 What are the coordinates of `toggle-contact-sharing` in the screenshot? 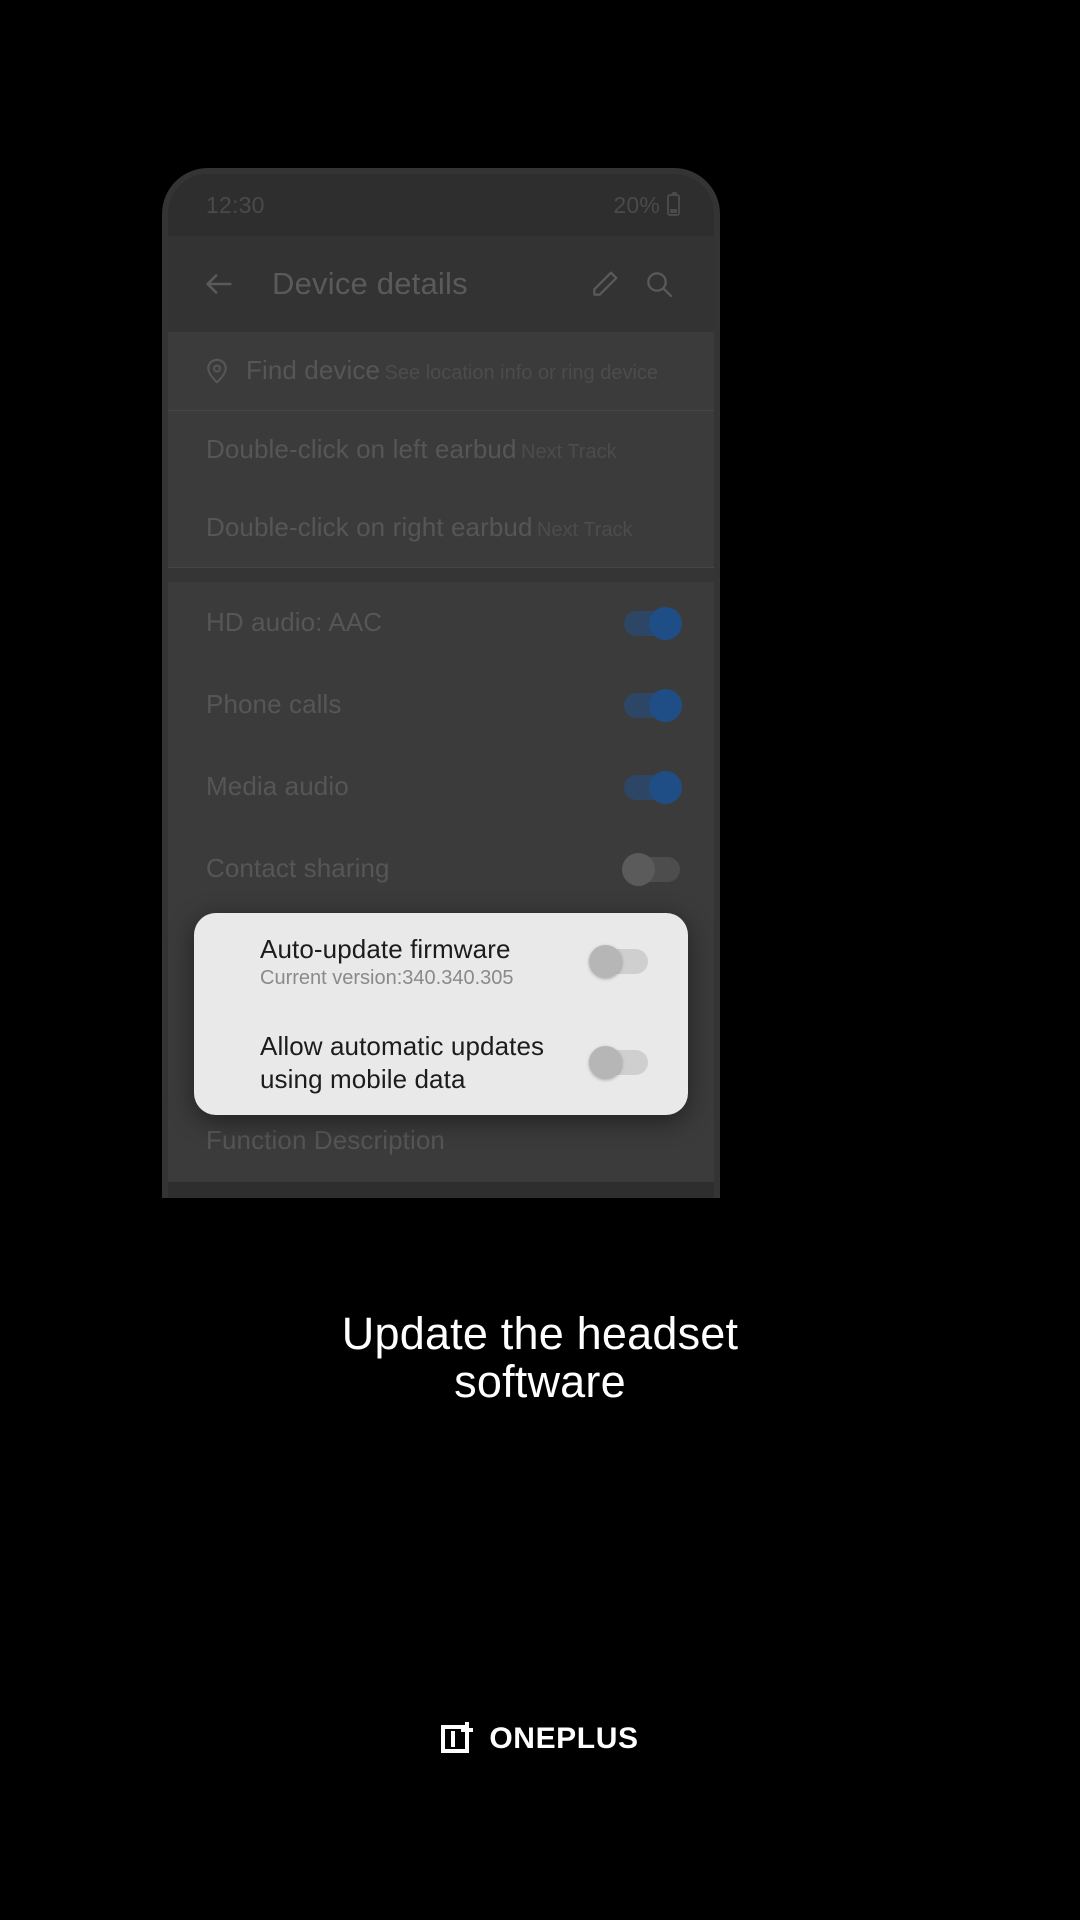 It's located at (651, 869).